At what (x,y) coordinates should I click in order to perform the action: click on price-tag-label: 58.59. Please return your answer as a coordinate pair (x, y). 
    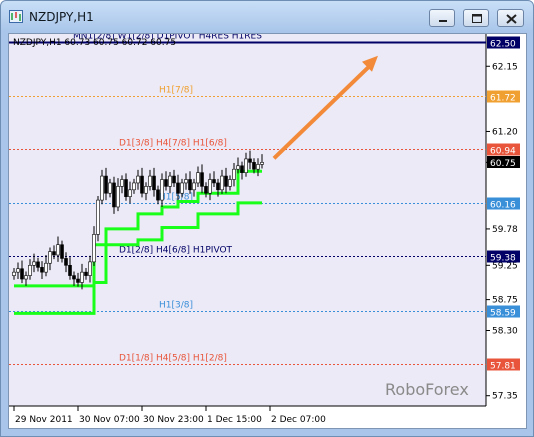
    Looking at the image, I should click on (503, 314).